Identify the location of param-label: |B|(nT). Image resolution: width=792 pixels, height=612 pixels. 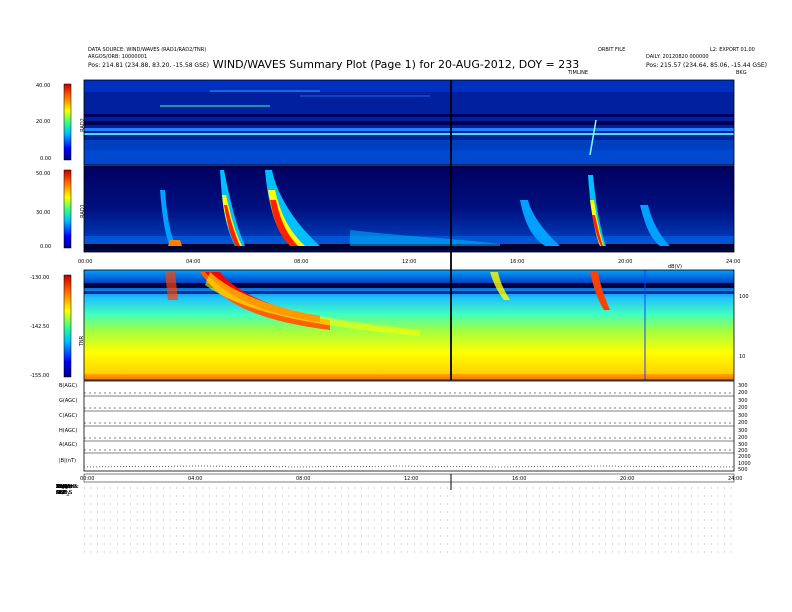
(67, 461).